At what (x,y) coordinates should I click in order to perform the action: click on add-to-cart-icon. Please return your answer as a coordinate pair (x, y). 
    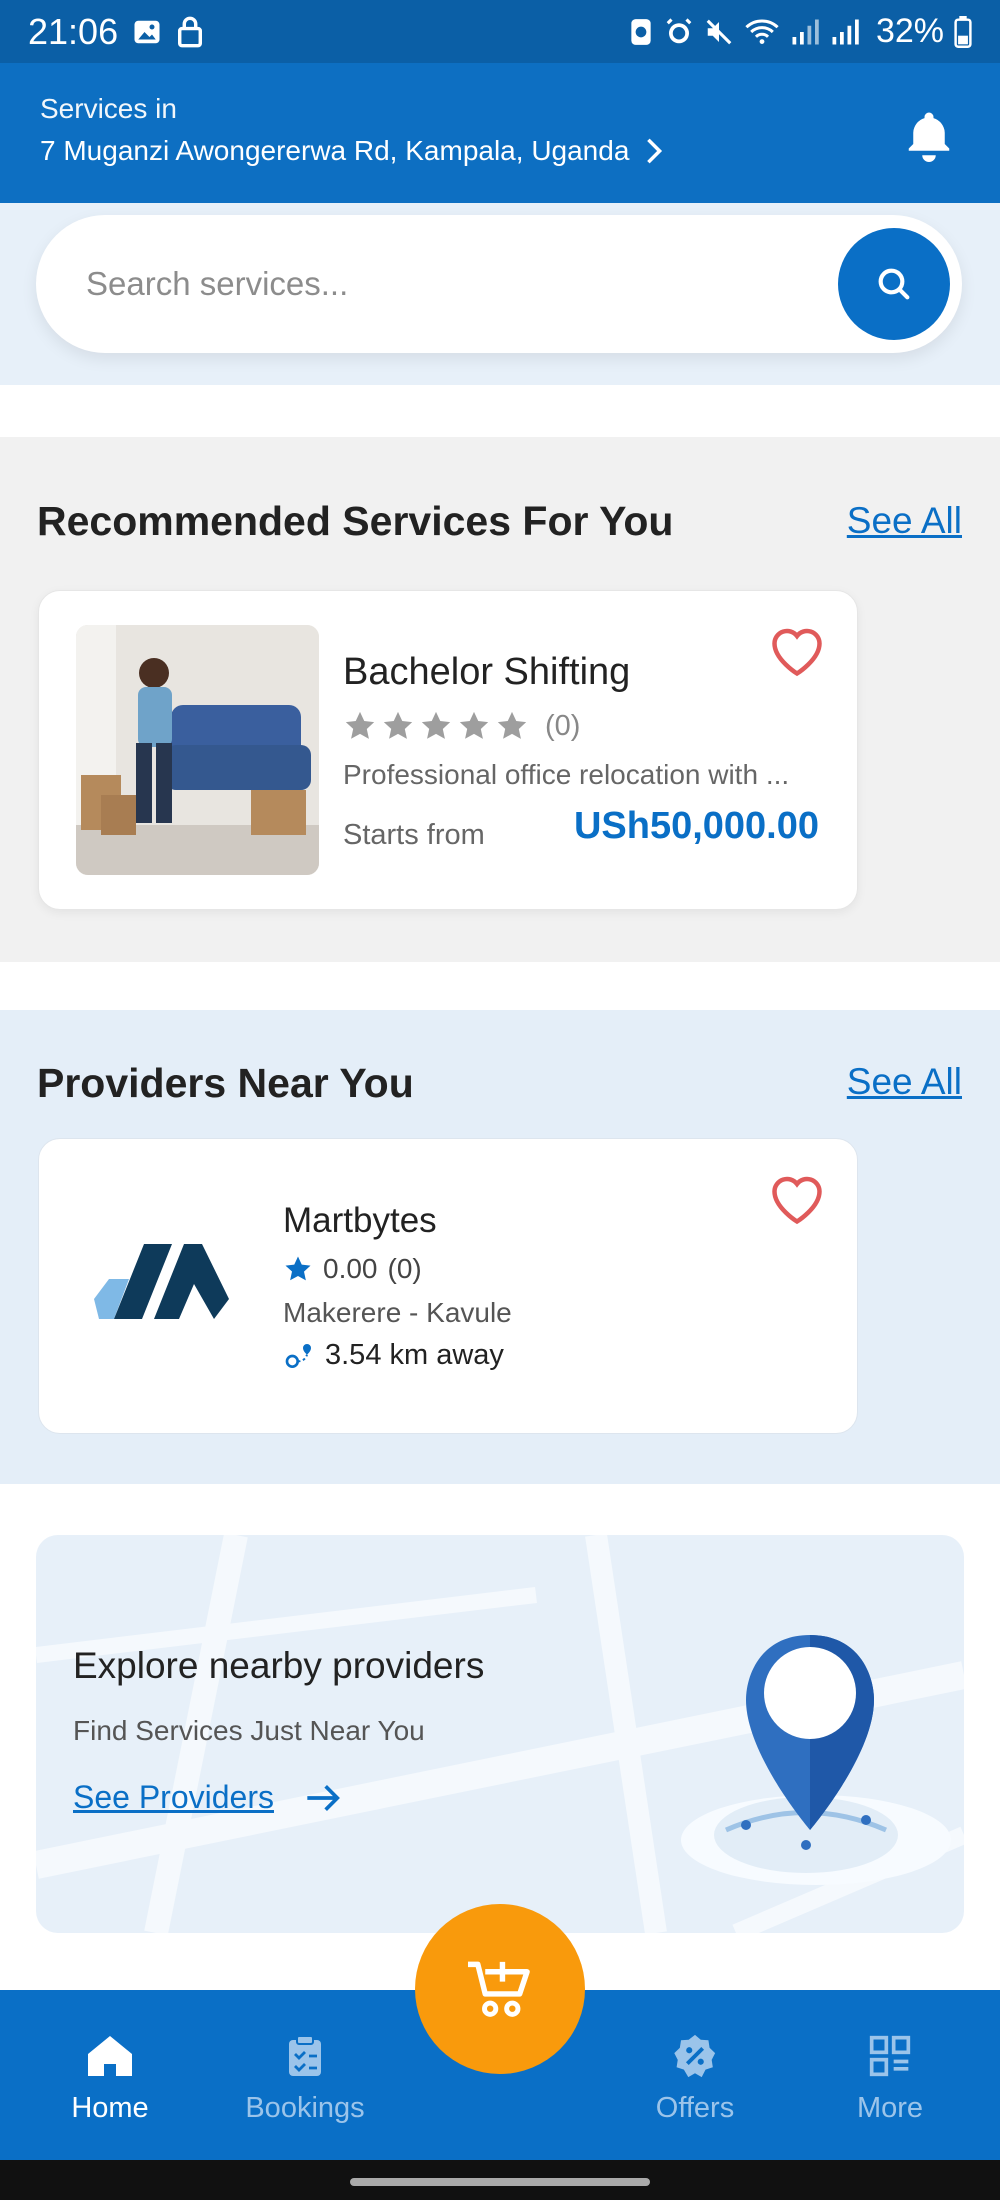
    Looking at the image, I should click on (499, 1989).